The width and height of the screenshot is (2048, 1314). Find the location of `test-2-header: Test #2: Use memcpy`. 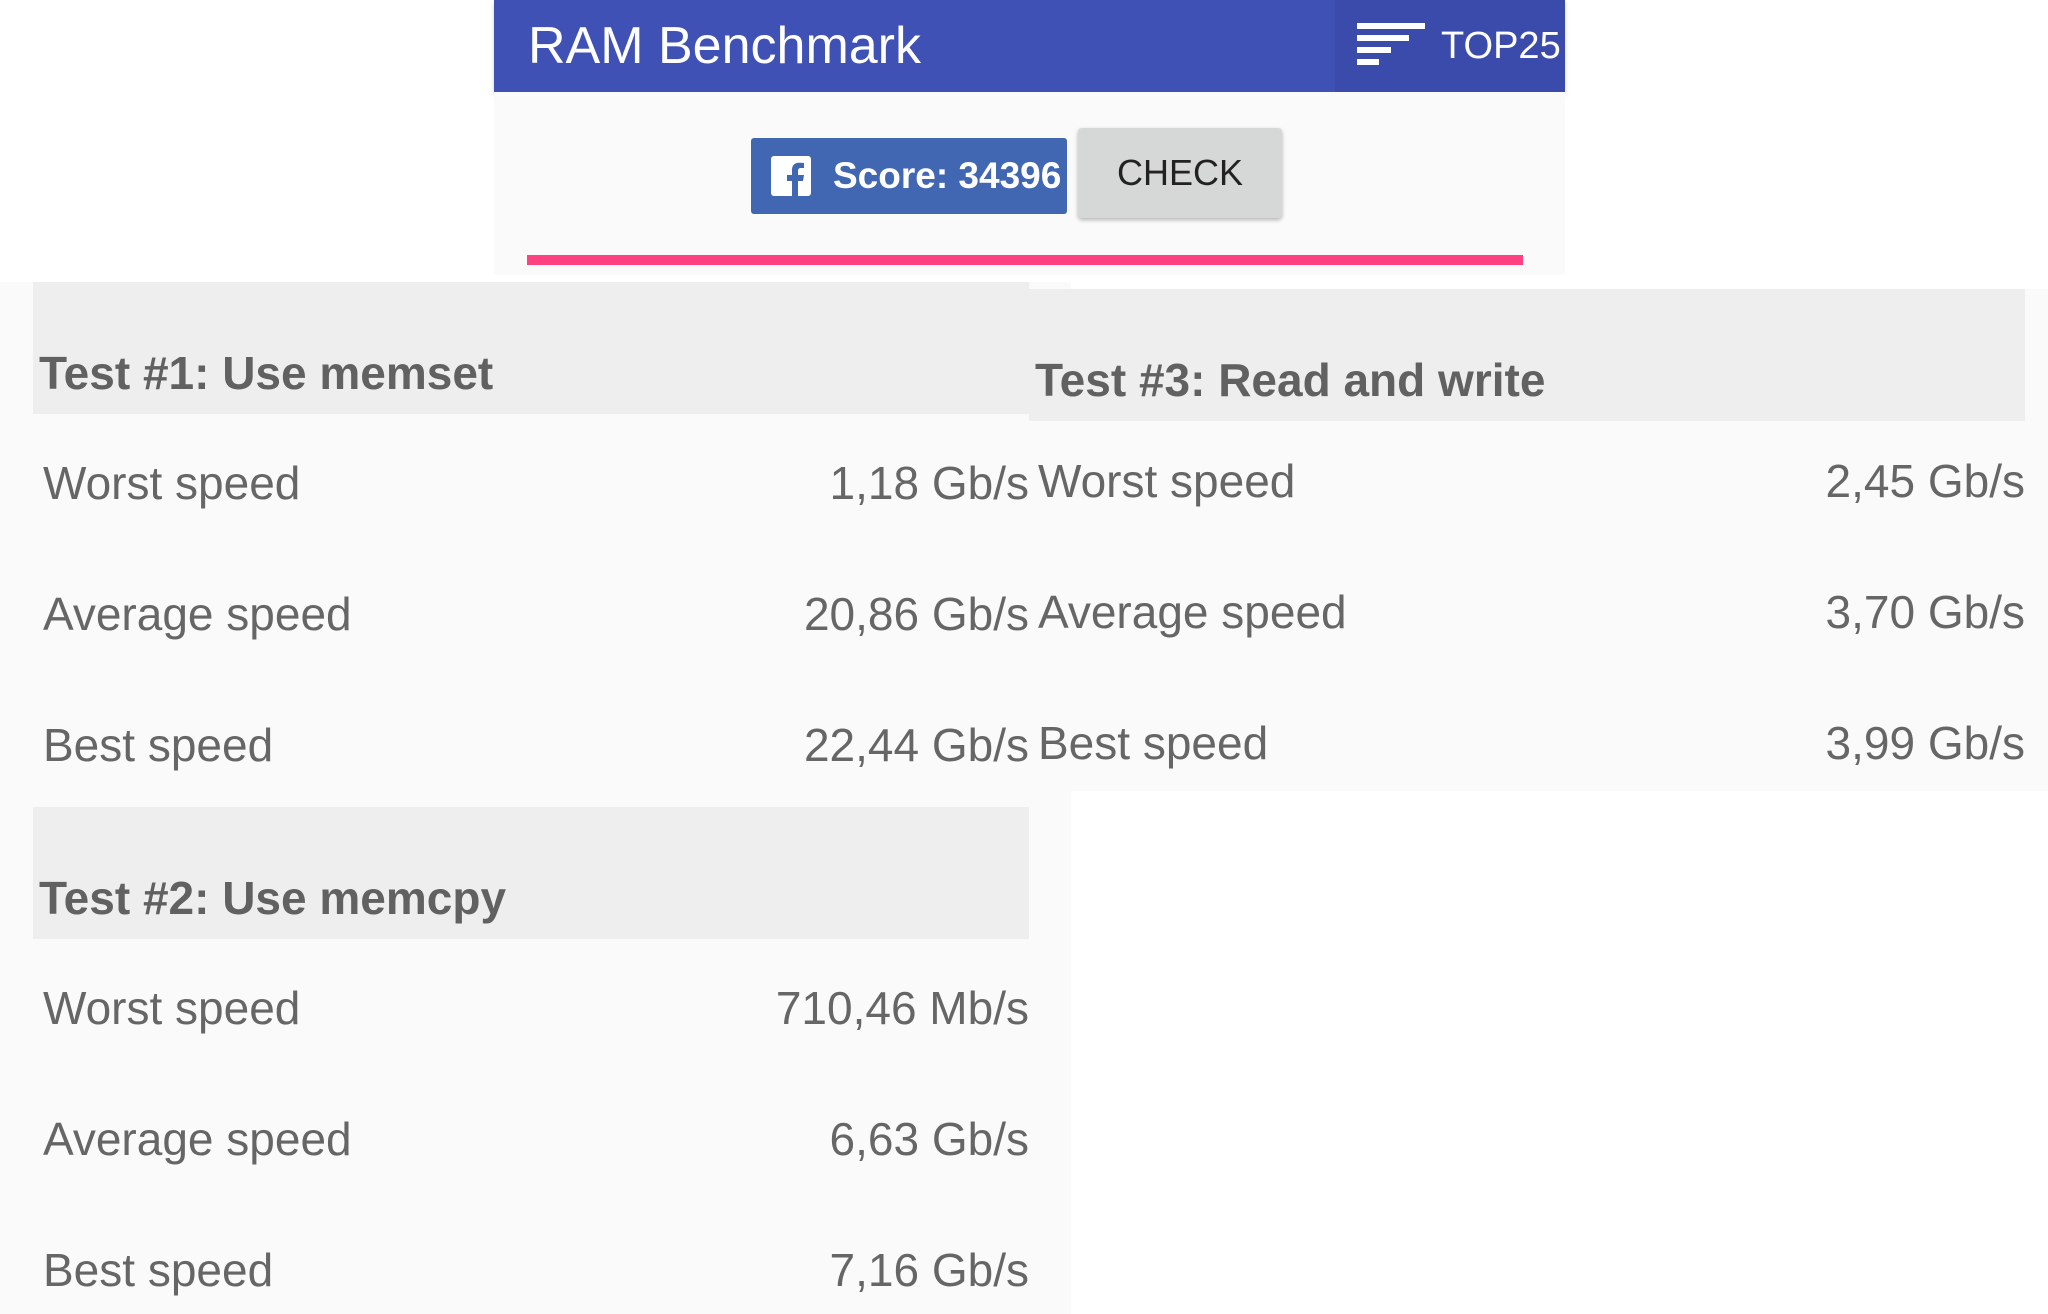

test-2-header: Test #2: Use memcpy is located at coordinates (531, 873).